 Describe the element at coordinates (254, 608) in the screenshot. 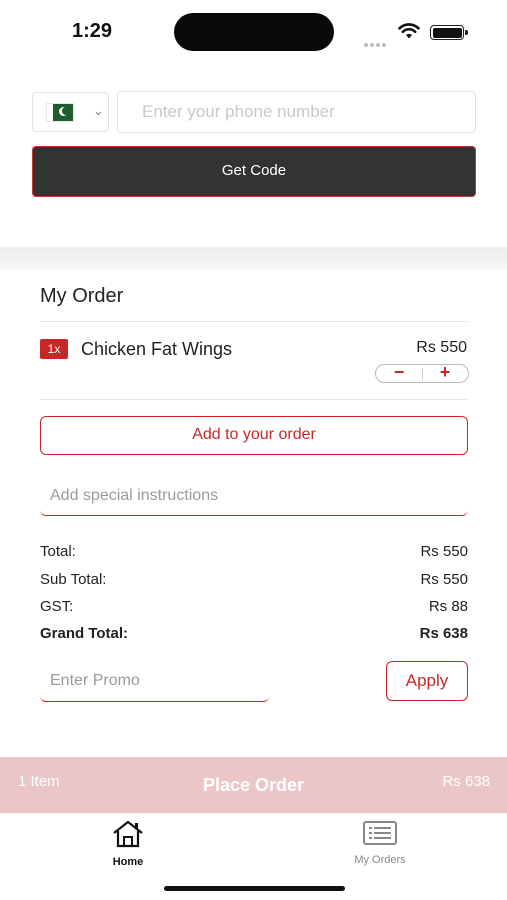

I see `gst-row: GST: Rs 88` at that location.